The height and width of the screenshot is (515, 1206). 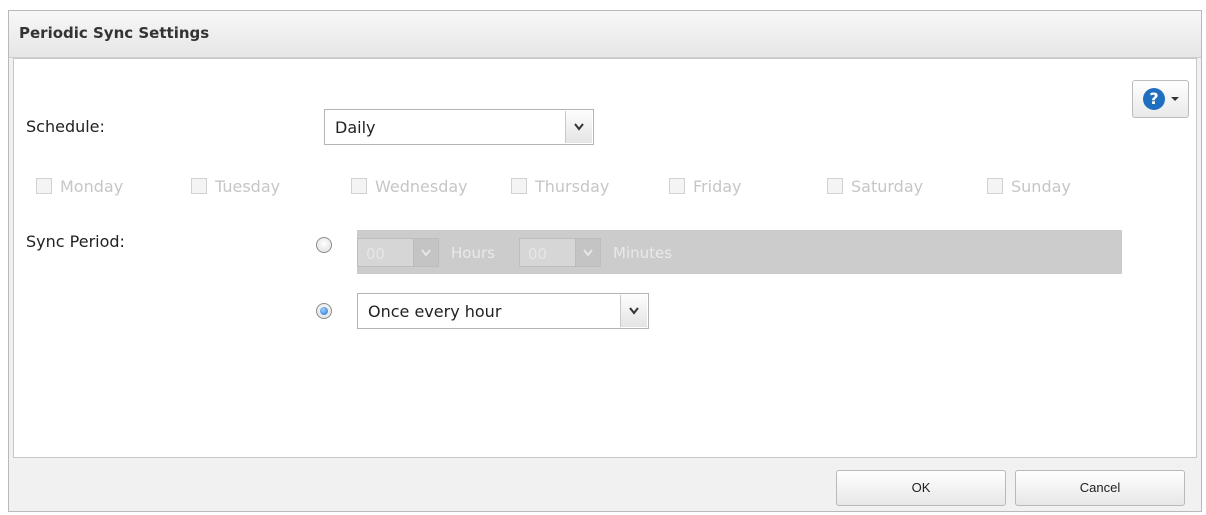 I want to click on weekday-friday: Friday, so click(x=705, y=187).